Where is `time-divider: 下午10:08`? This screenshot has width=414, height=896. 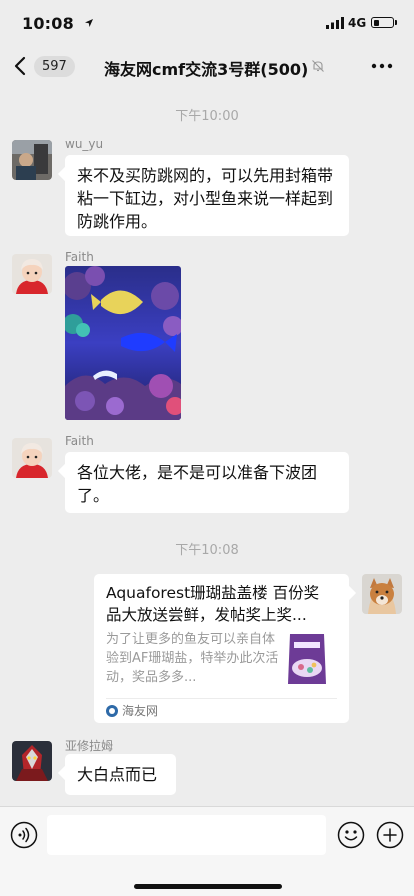 time-divider: 下午10:08 is located at coordinates (207, 550).